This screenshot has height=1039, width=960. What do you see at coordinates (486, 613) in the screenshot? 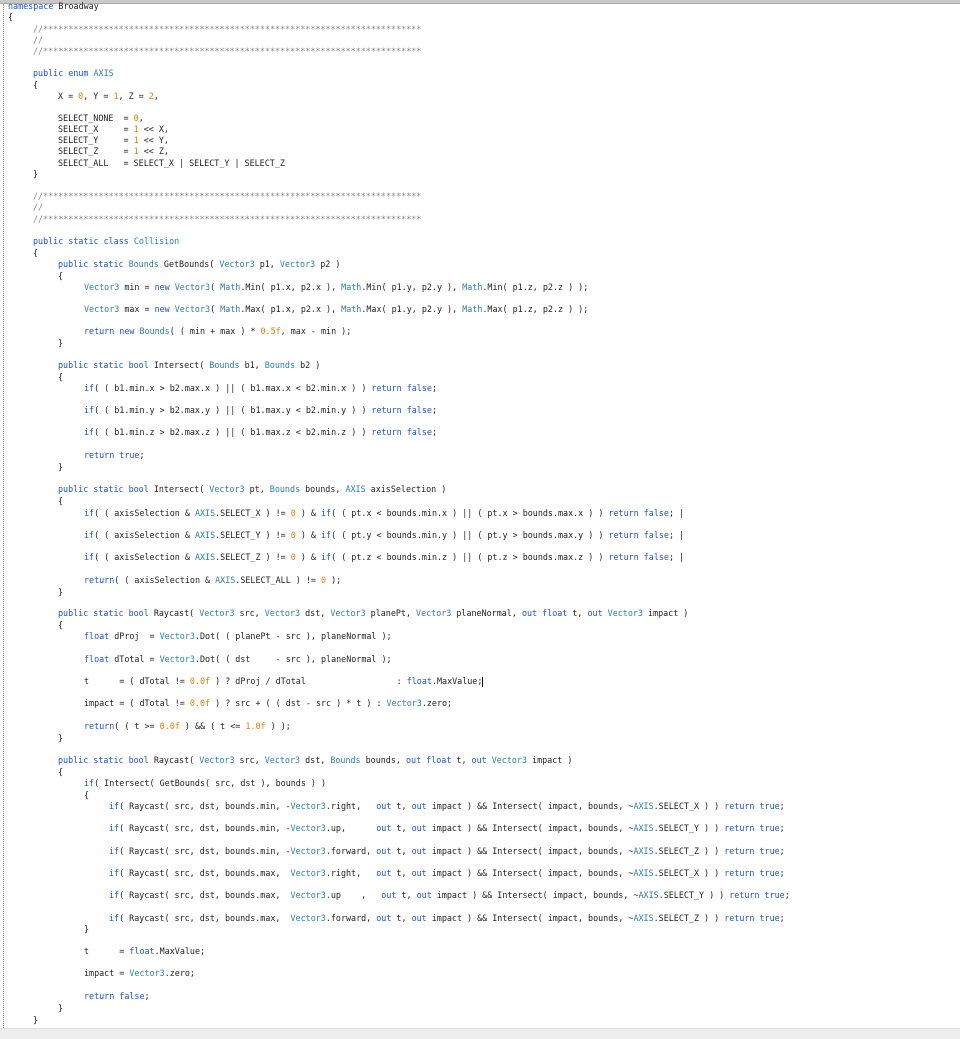
I see `code-token-txt: planeNormal,` at bounding box center [486, 613].